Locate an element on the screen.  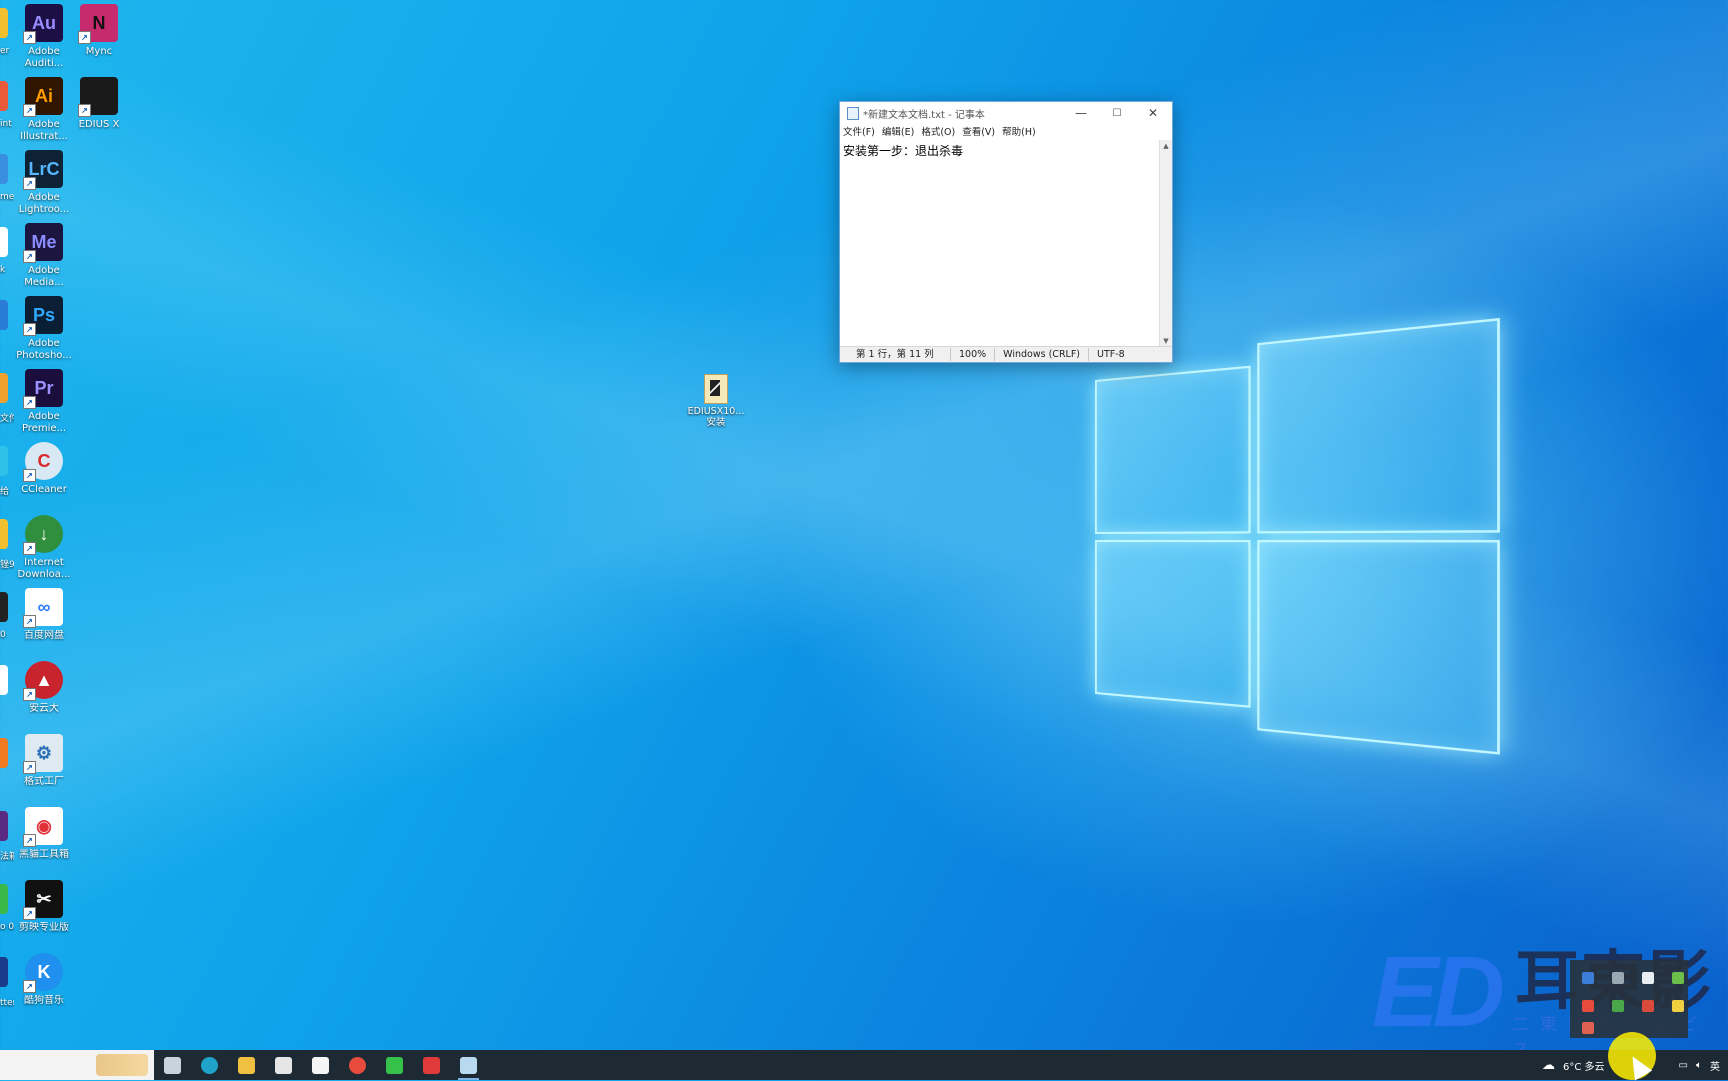
menu-edit: 编辑(E) is located at coordinates (898, 131).